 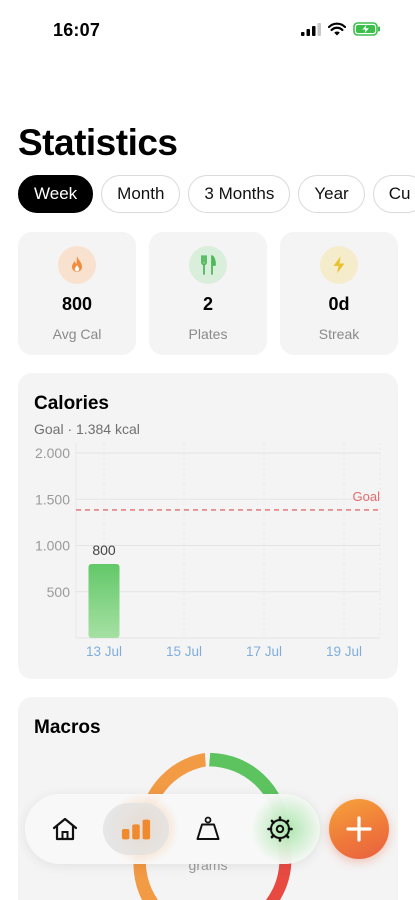 I want to click on stats-icon, so click(x=136, y=829).